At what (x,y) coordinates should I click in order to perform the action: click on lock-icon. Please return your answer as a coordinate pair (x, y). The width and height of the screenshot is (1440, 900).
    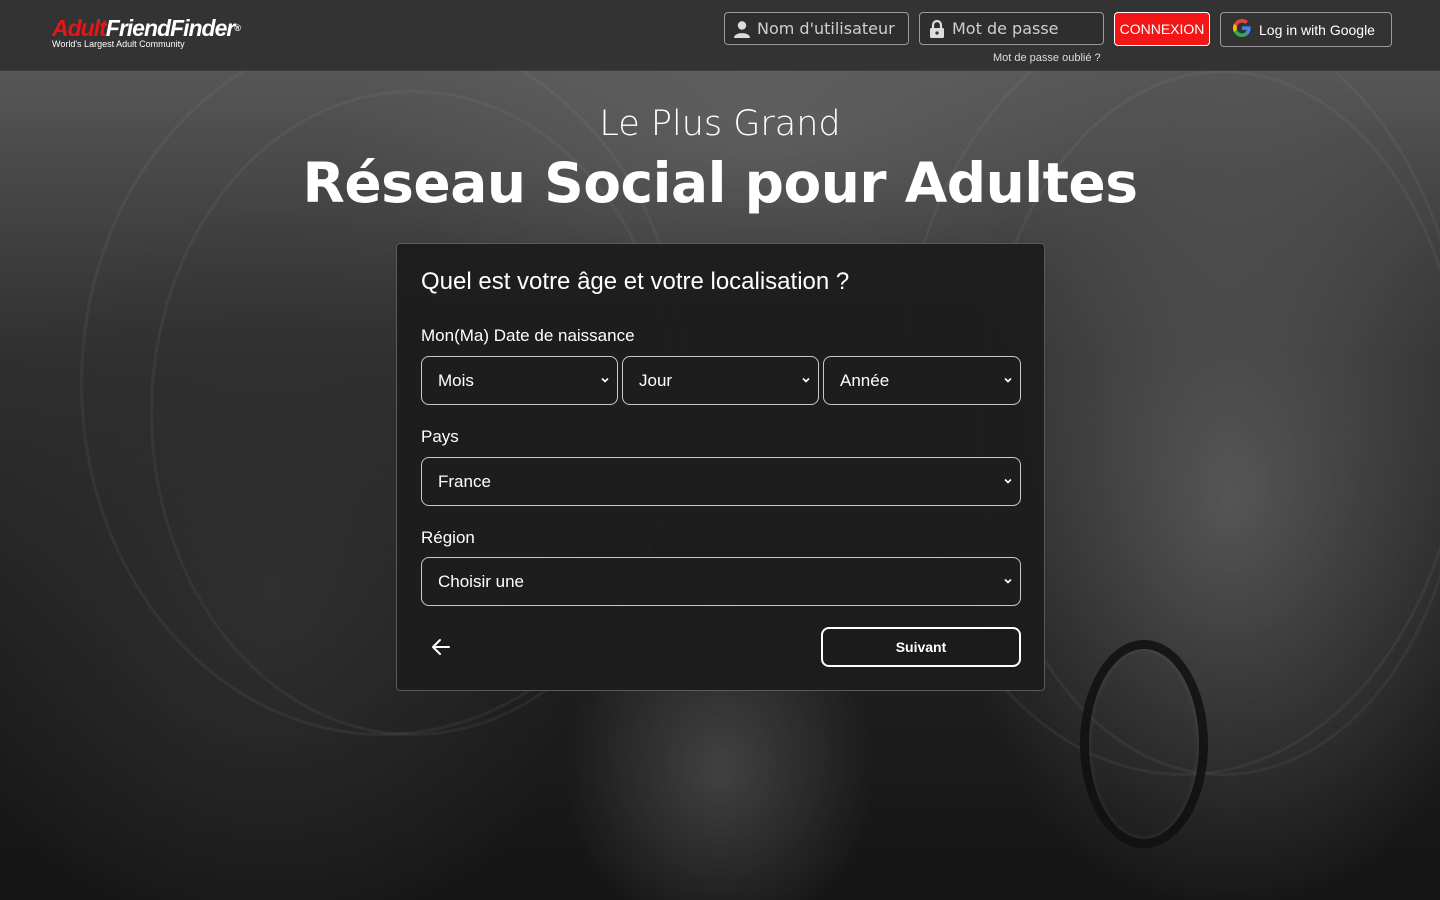
    Looking at the image, I should click on (937, 29).